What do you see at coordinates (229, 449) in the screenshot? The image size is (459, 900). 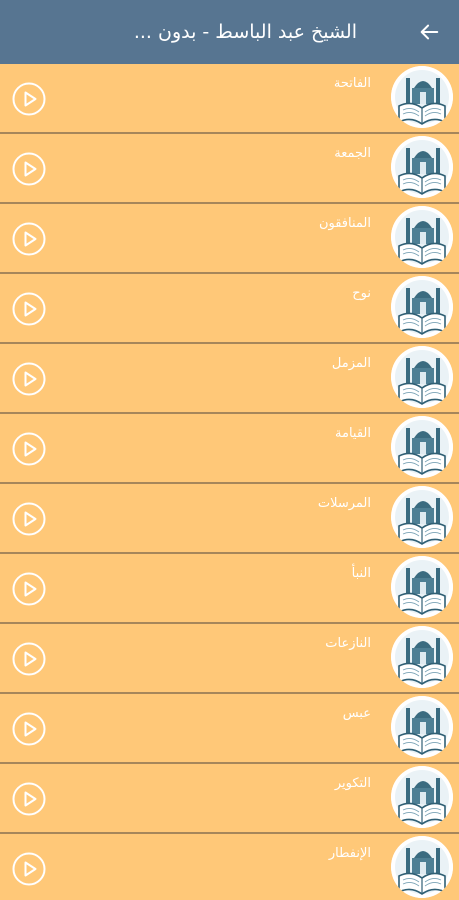 I see `list-item: القيامة` at bounding box center [229, 449].